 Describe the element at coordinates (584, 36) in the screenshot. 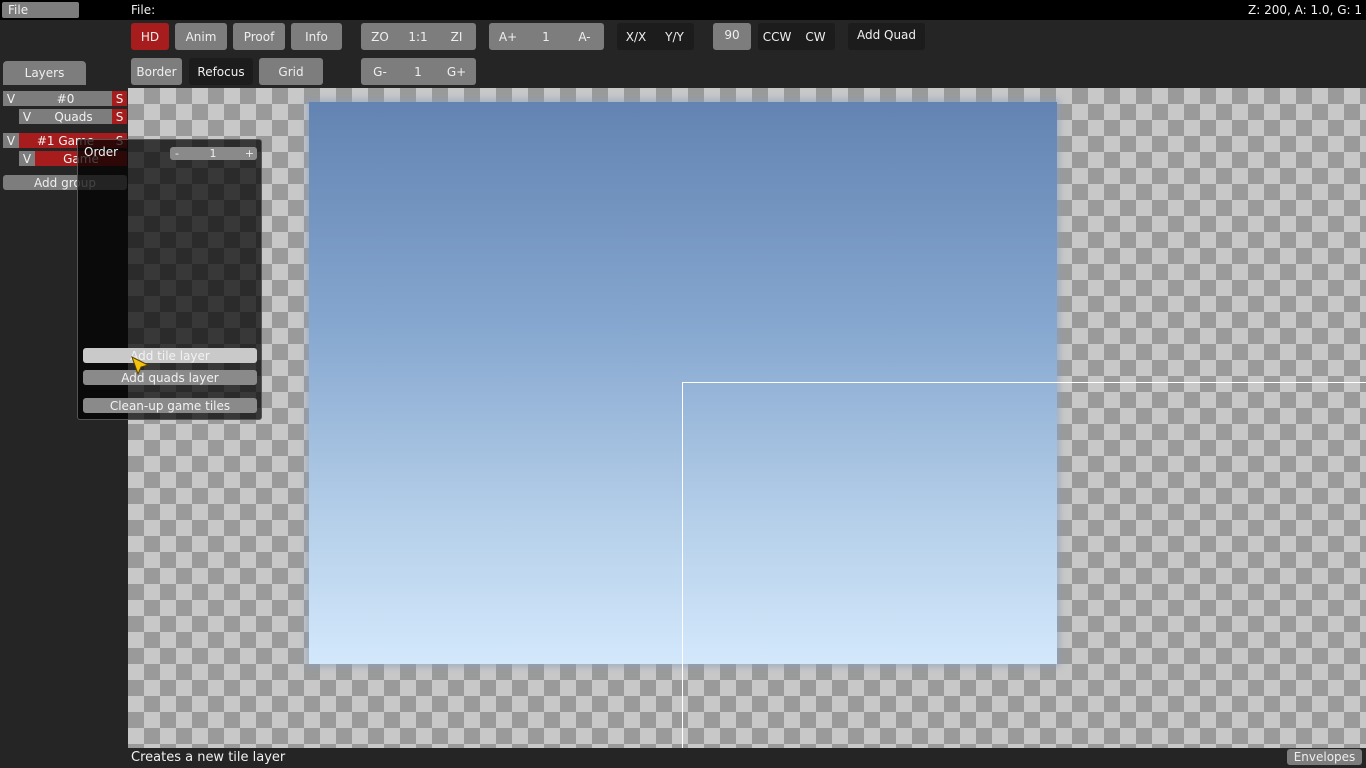

I see `anim-slower-button: A-` at that location.